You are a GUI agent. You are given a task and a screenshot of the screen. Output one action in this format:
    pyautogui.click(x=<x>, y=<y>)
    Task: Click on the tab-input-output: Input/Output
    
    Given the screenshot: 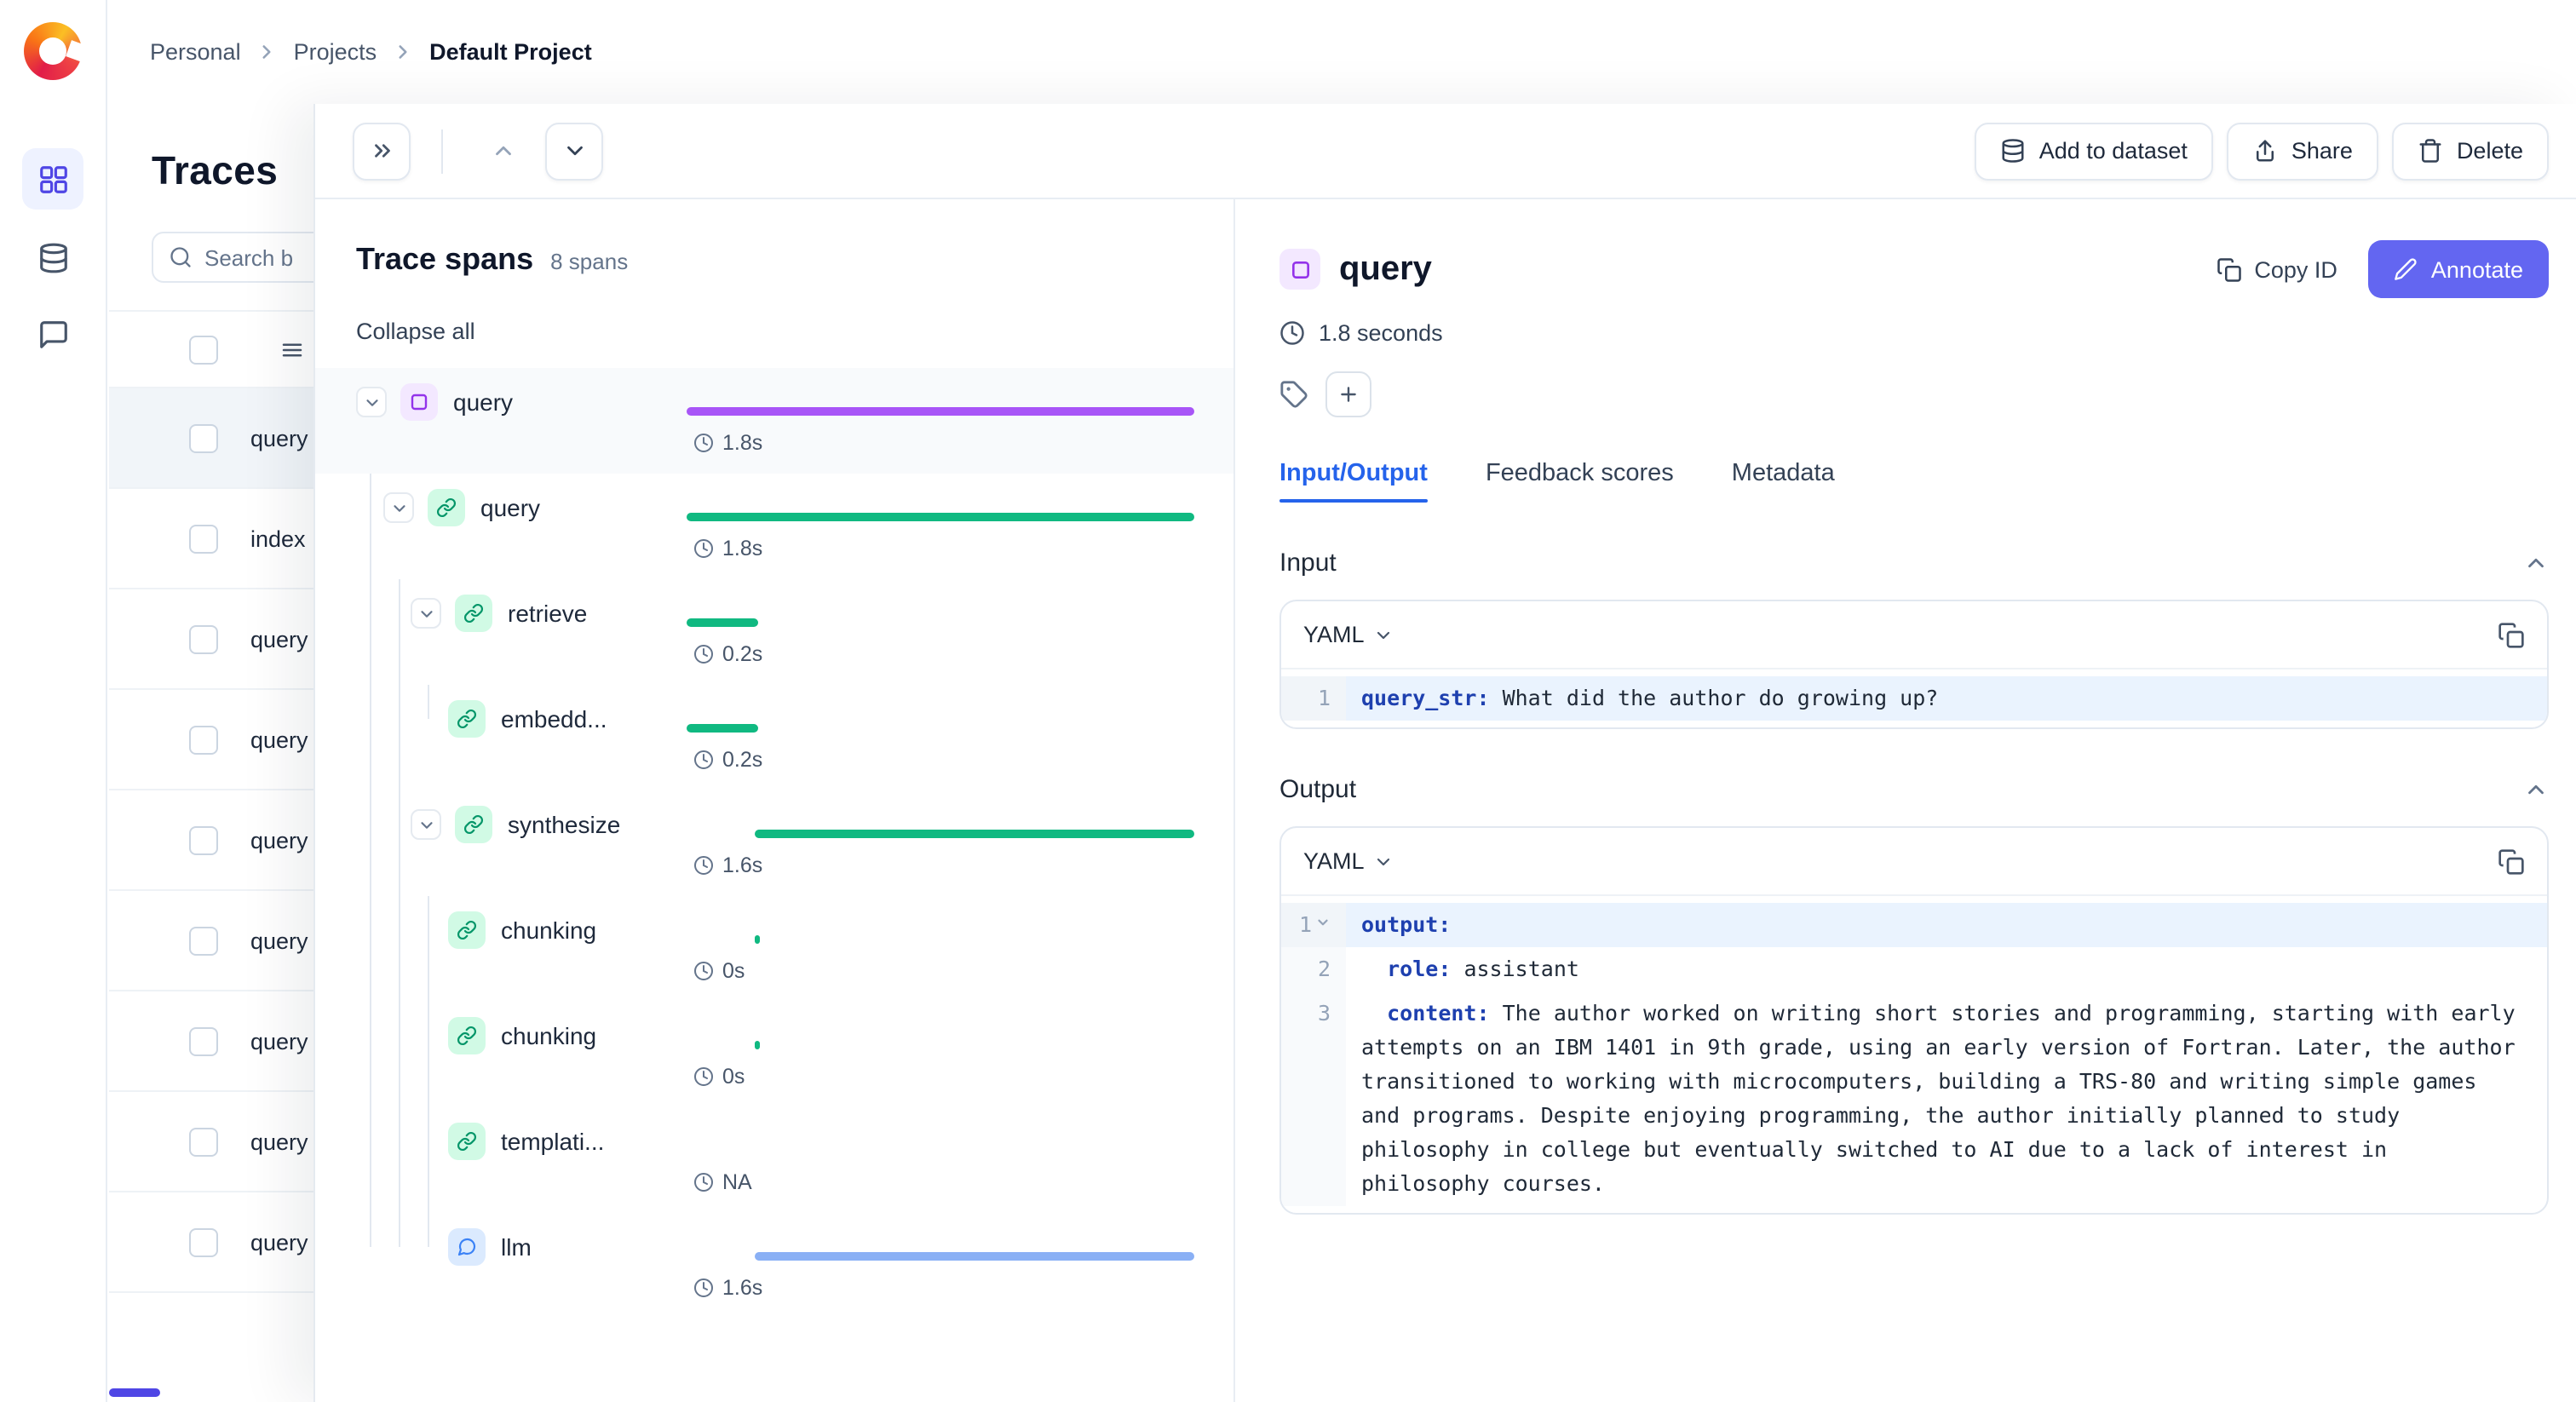 What is the action you would take?
    pyautogui.click(x=1354, y=481)
    